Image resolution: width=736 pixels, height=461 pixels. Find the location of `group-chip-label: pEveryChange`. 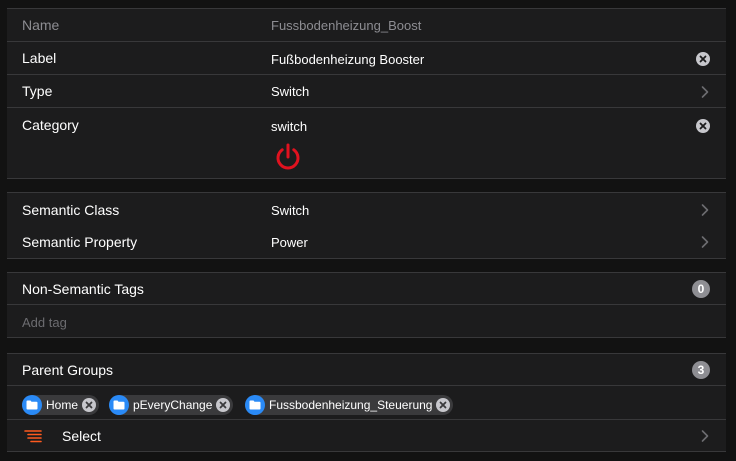

group-chip-label: pEveryChange is located at coordinates (173, 405).